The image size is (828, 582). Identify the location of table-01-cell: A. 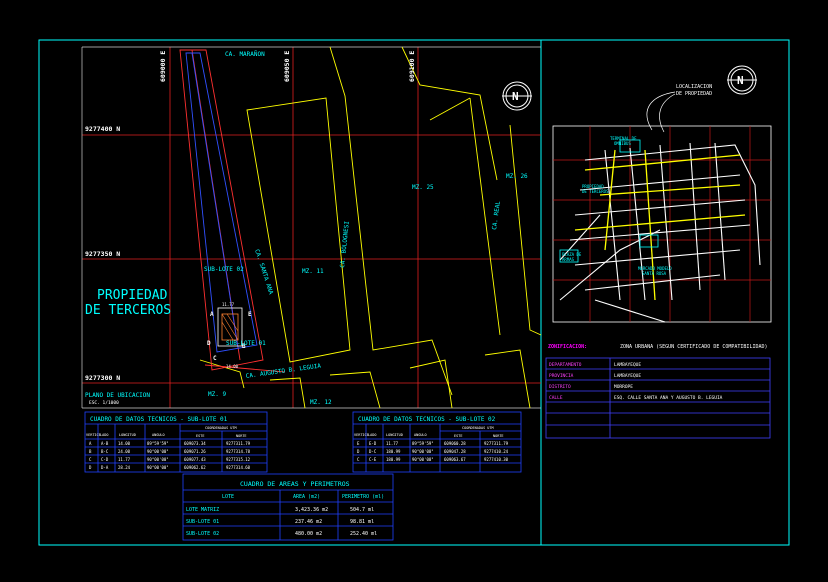
(90, 443).